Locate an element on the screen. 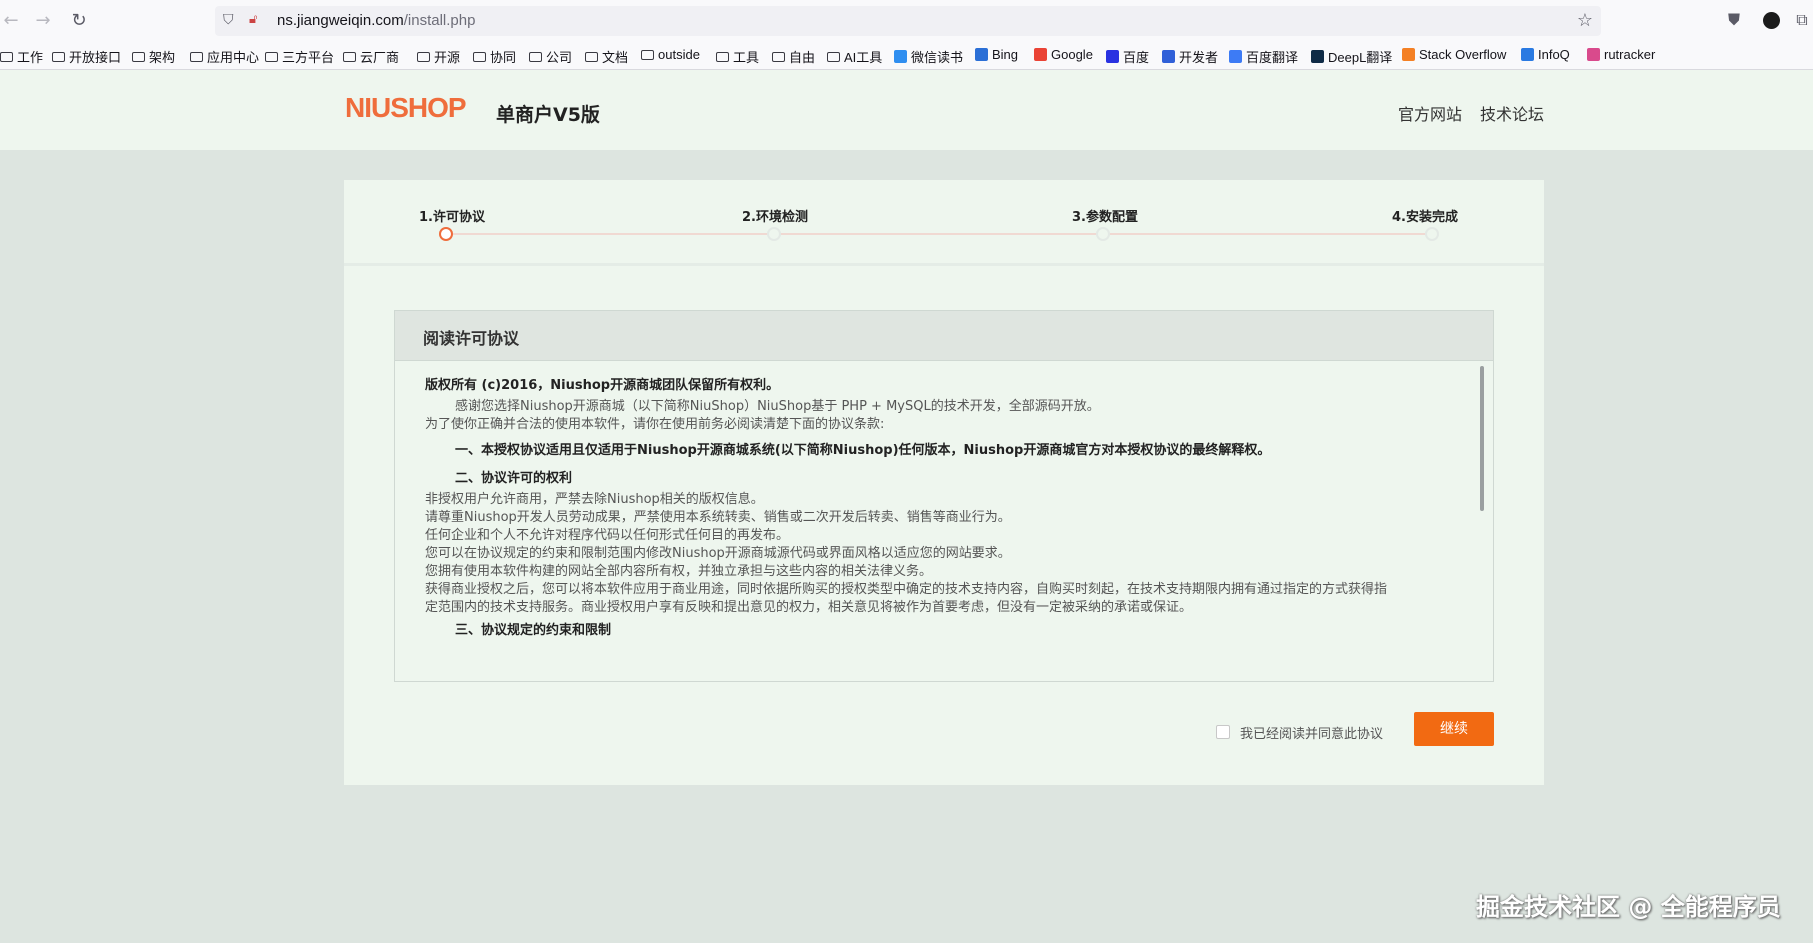 This screenshot has width=1813, height=943. bookmark-label: 云厂商 is located at coordinates (380, 57).